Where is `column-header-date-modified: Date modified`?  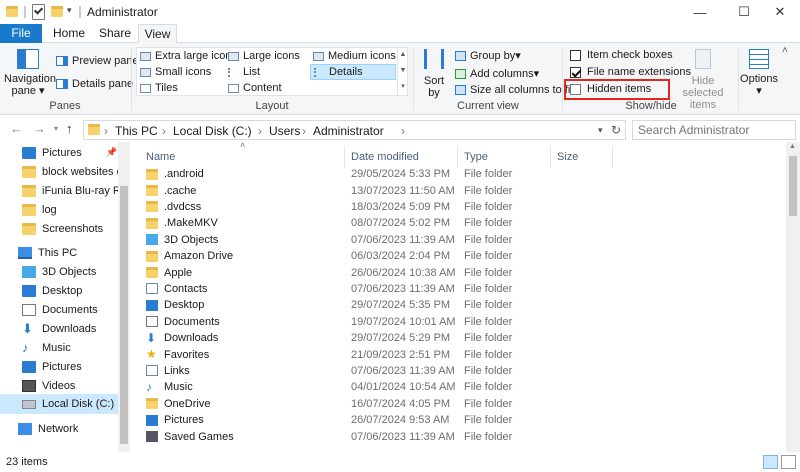
column-header-date-modified: Date modified is located at coordinates (401, 157).